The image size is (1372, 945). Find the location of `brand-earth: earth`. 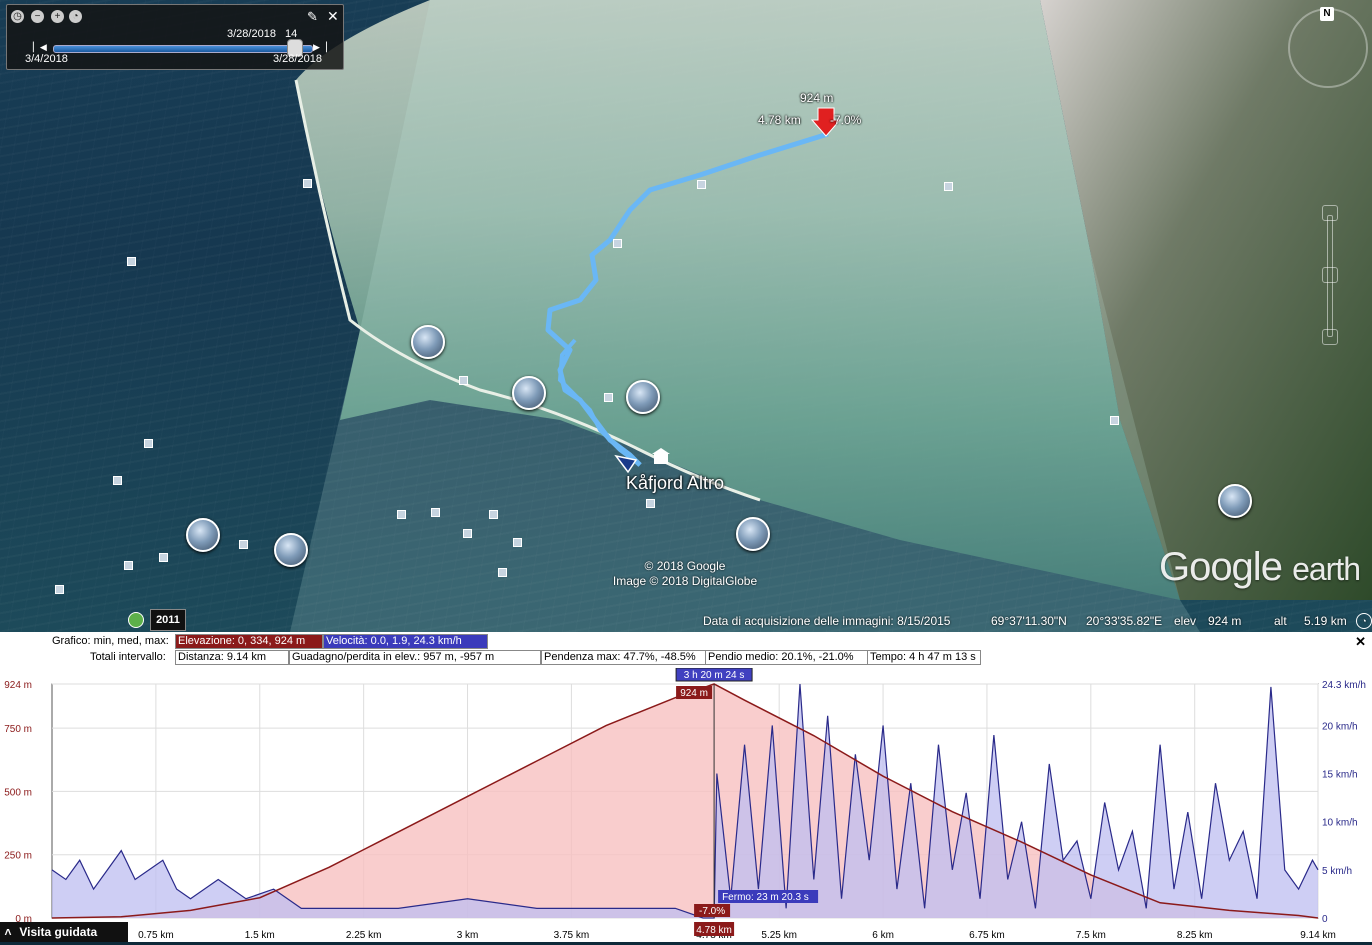

brand-earth: earth is located at coordinates (1326, 569).